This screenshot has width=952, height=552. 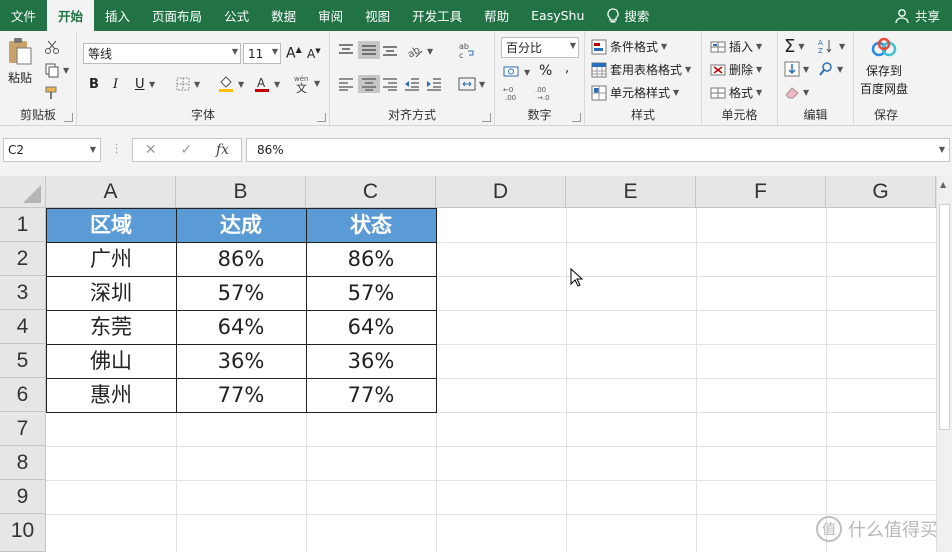 What do you see at coordinates (241, 225) in the screenshot?
I see `table-header-achievement: 达成` at bounding box center [241, 225].